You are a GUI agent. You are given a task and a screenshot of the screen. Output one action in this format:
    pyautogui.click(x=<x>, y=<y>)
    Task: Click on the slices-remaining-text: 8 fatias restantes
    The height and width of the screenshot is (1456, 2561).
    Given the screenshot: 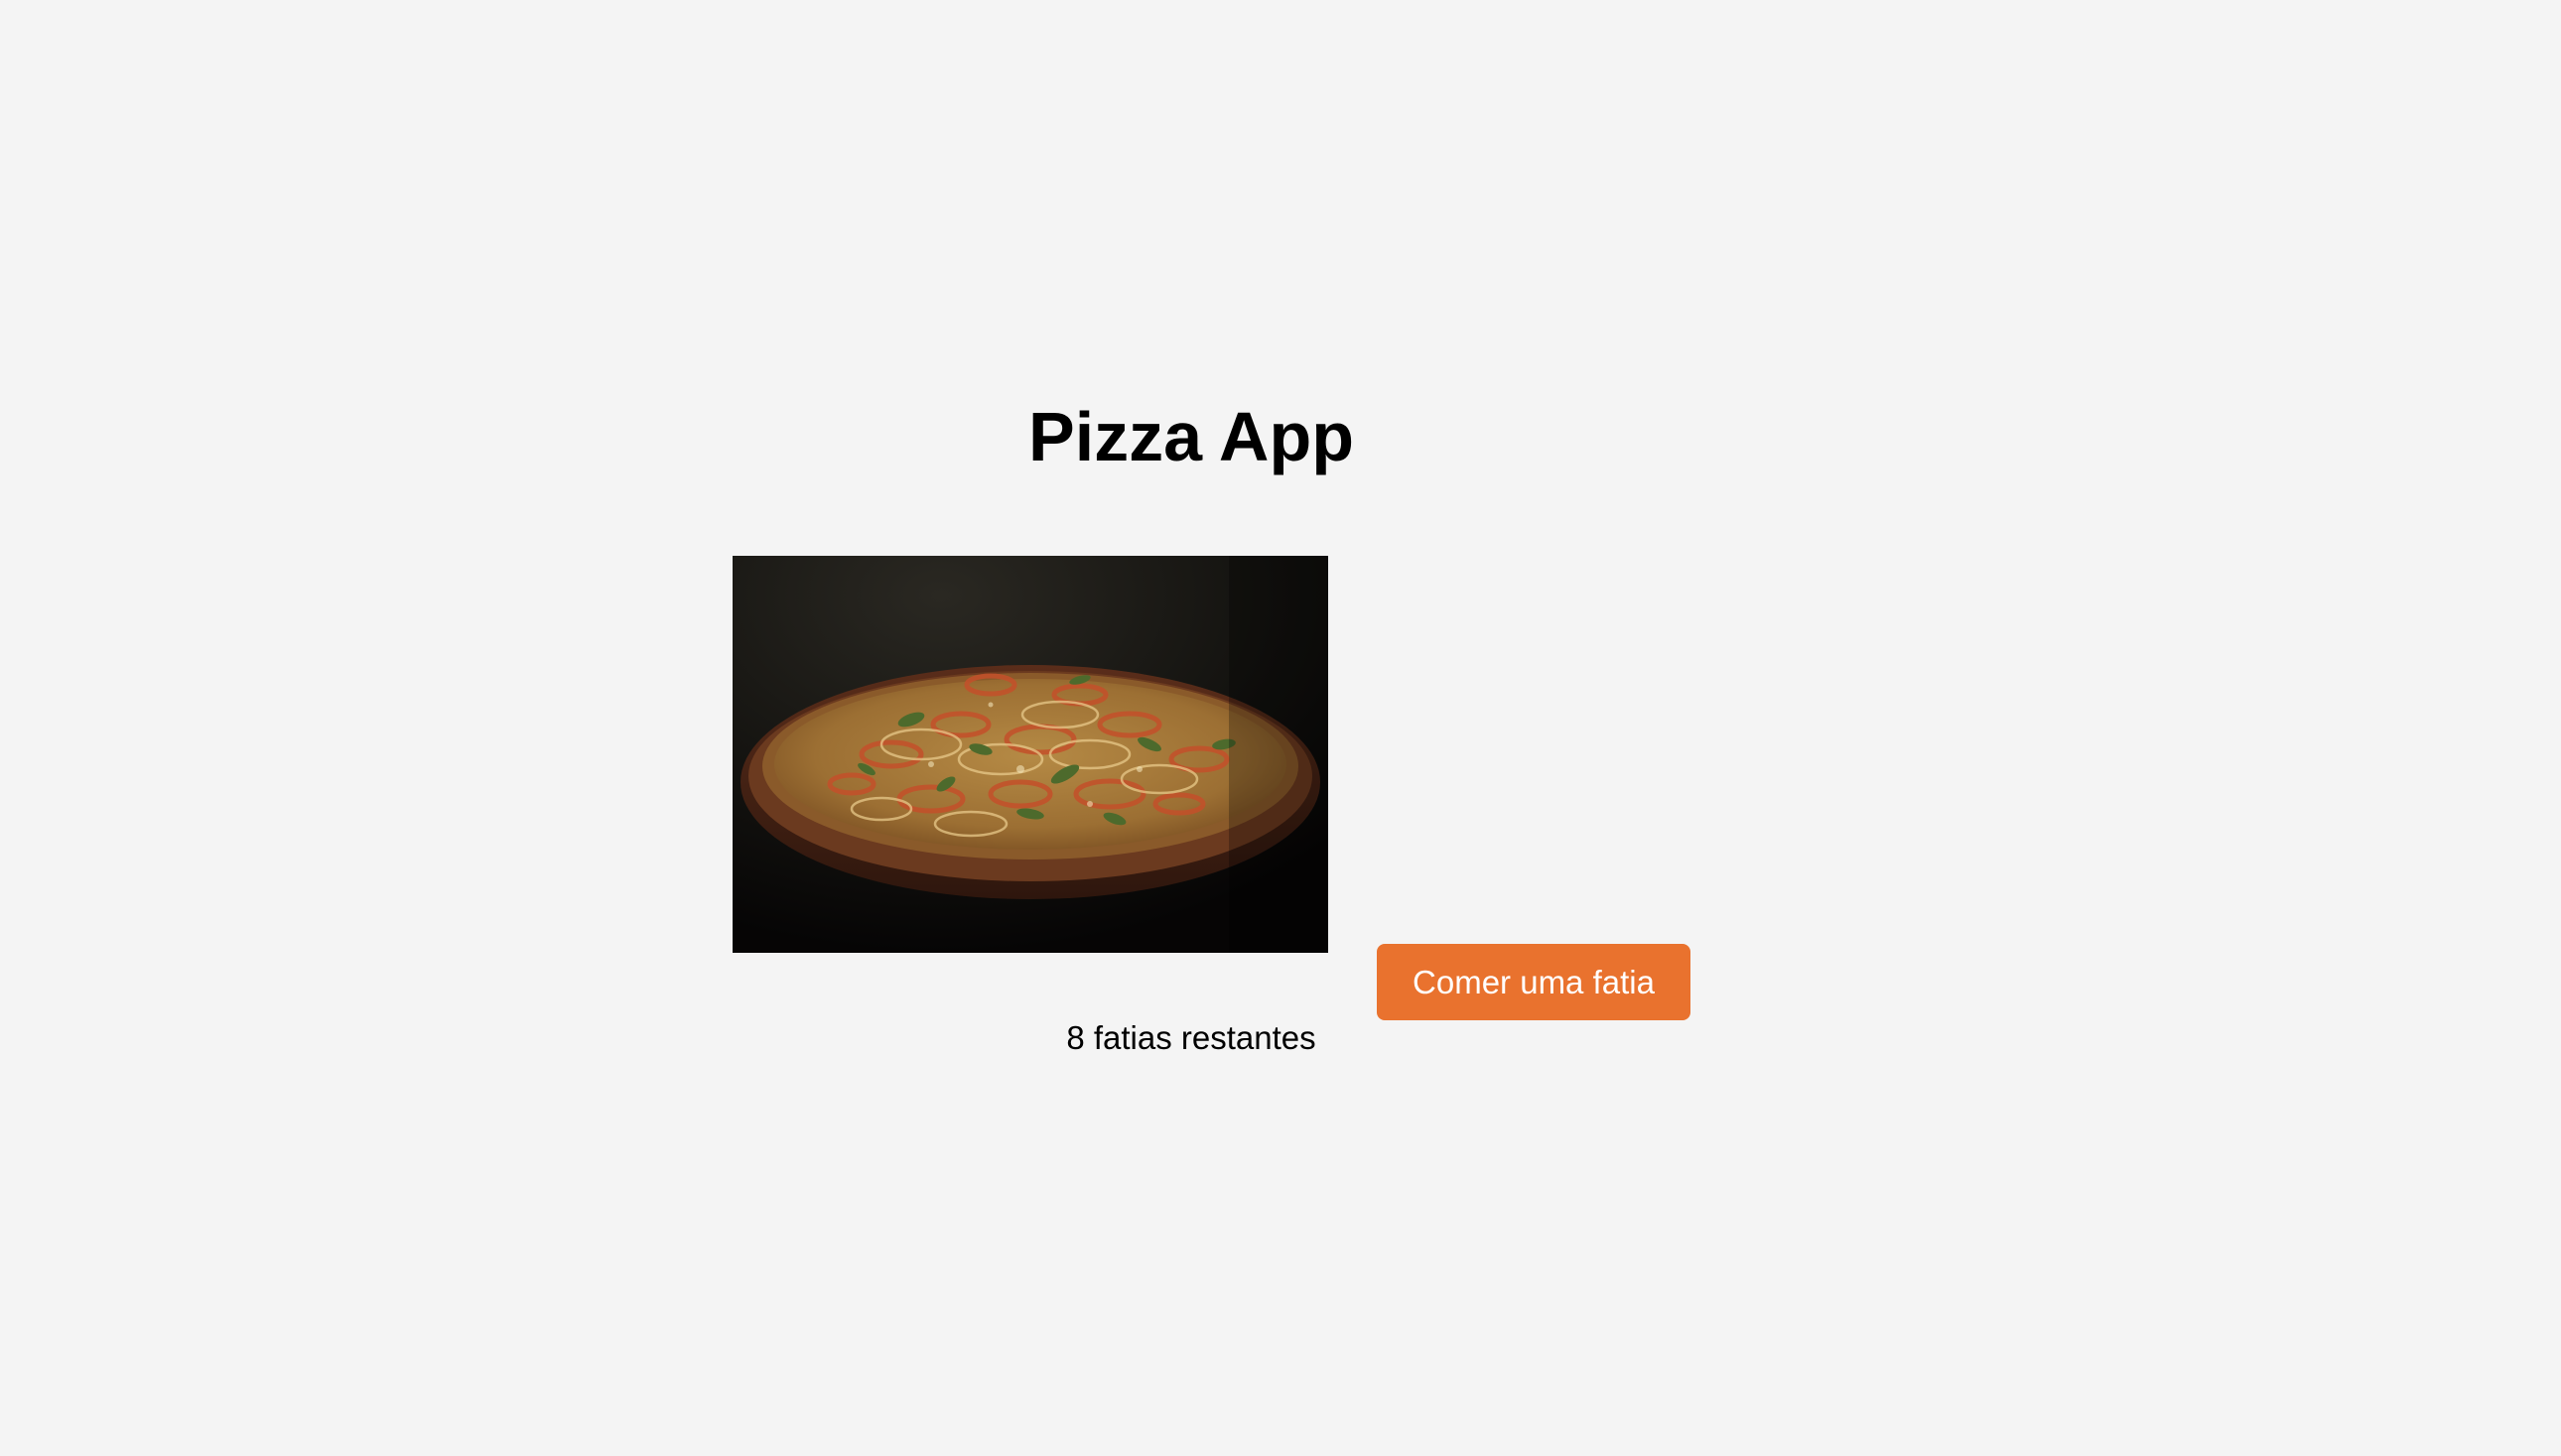 What is the action you would take?
    pyautogui.click(x=1191, y=1037)
    